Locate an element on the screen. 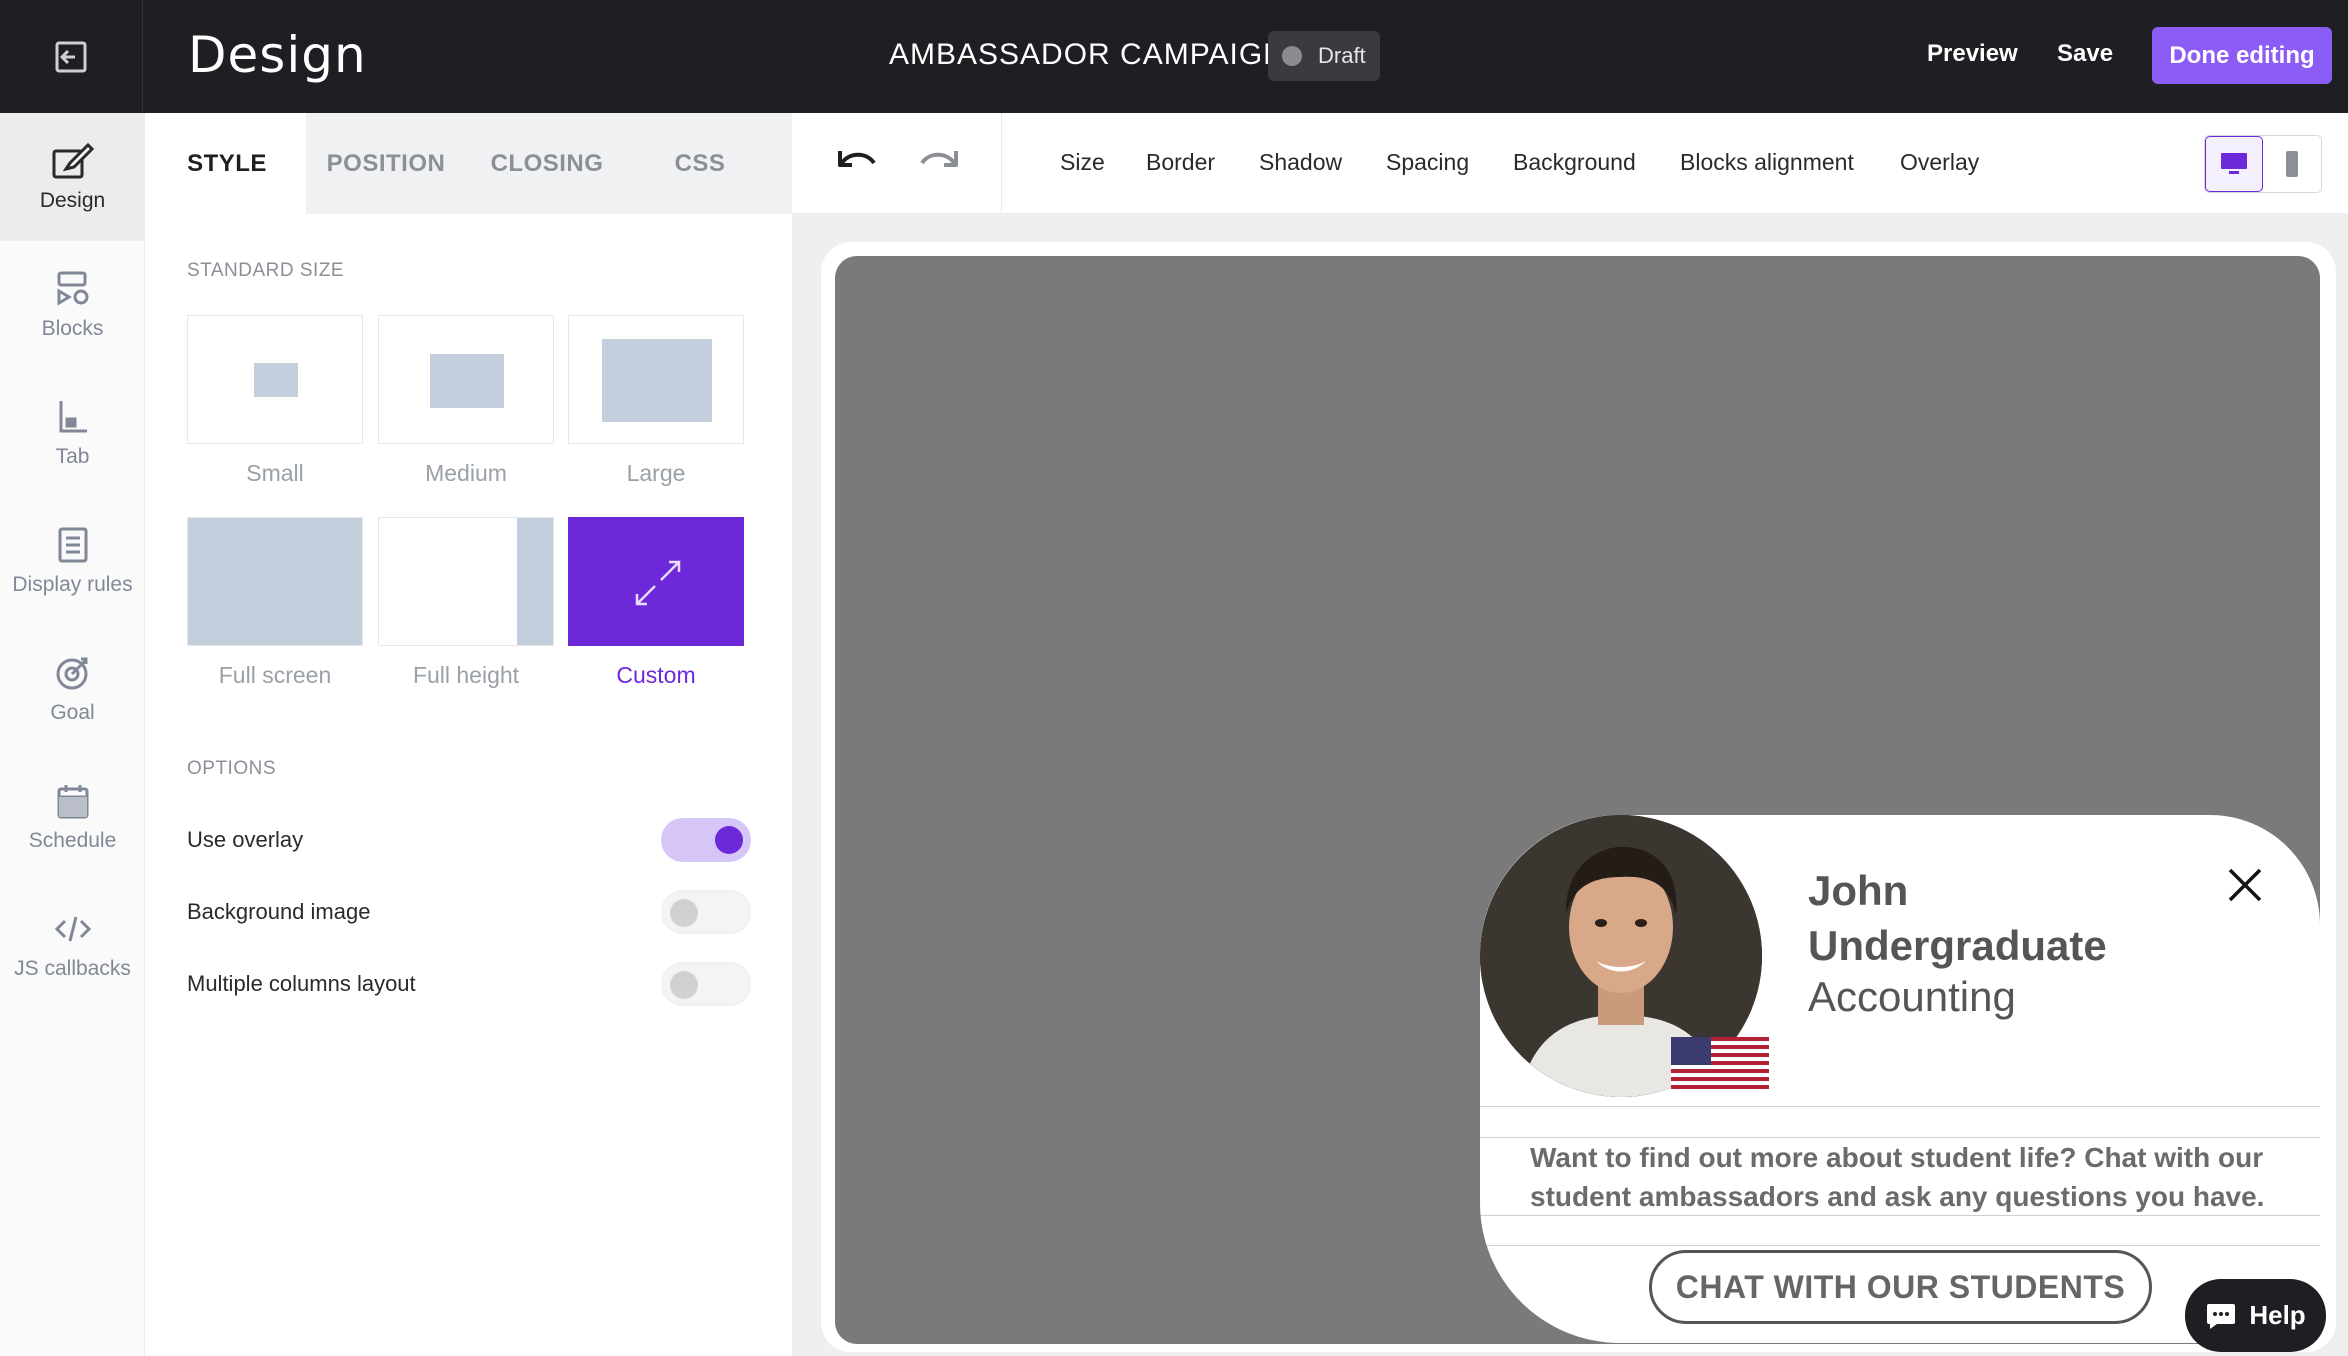  size-option-small is located at coordinates (275, 379).